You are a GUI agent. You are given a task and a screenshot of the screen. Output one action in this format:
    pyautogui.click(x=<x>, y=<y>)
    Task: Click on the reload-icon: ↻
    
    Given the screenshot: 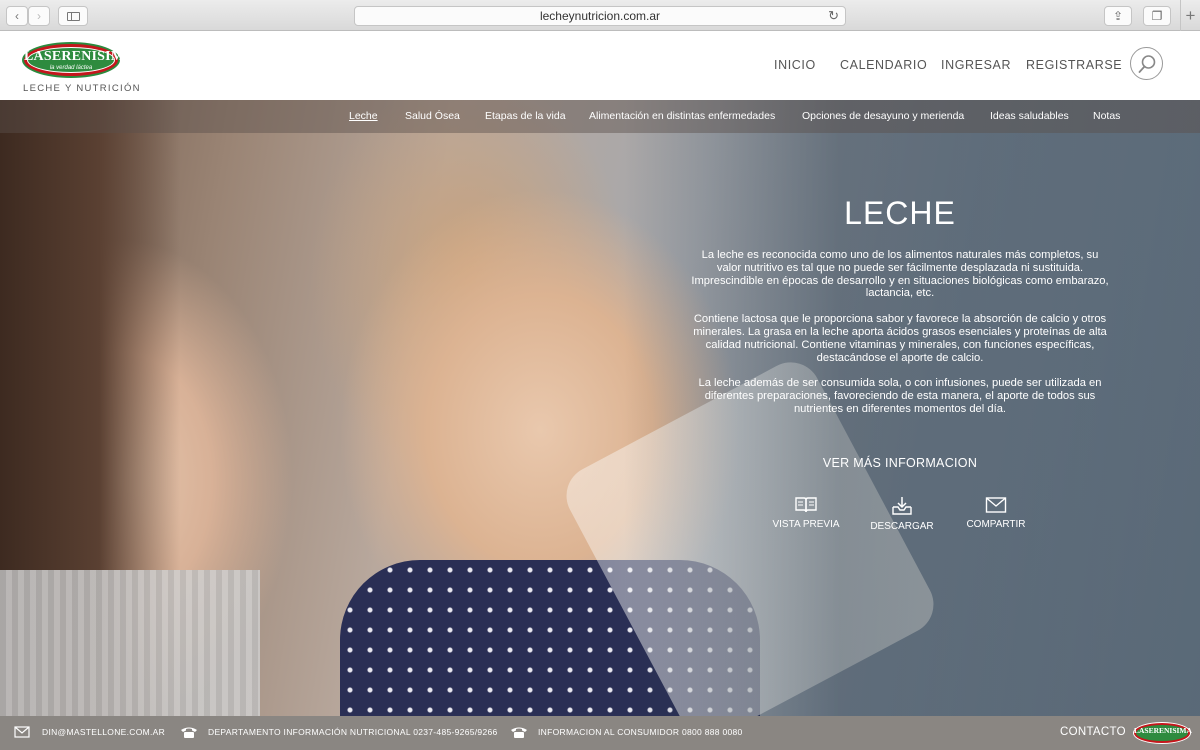 What is the action you would take?
    pyautogui.click(x=833, y=16)
    